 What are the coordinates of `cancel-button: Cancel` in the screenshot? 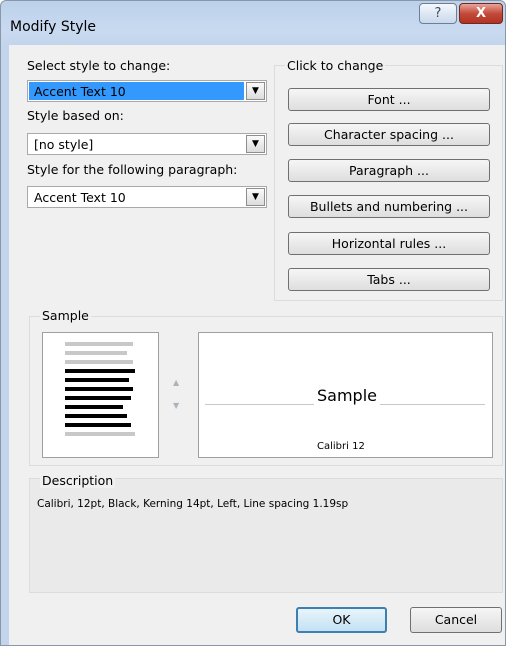 It's located at (456, 620).